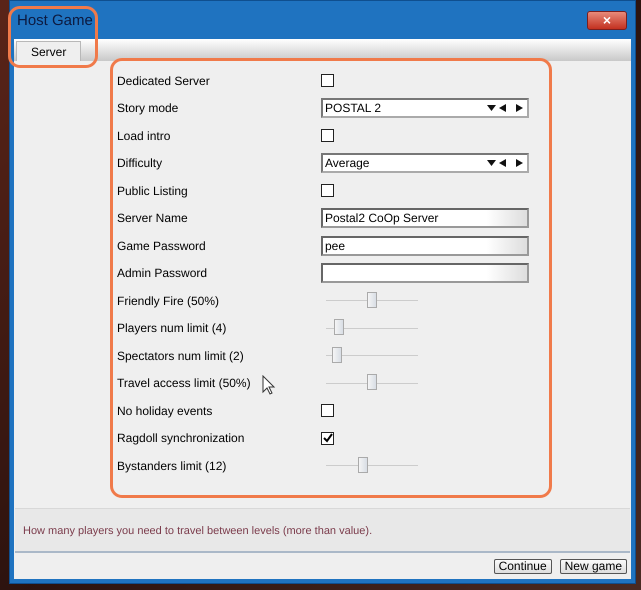 Image resolution: width=641 pixels, height=590 pixels. Describe the element at coordinates (425, 246) in the screenshot. I see `text-field: pee` at that location.